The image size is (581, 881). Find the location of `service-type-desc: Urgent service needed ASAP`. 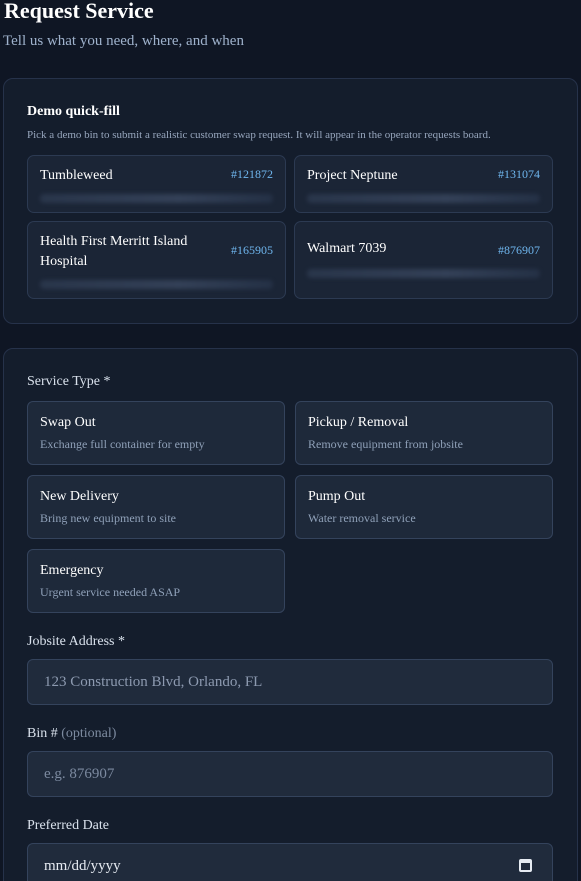

service-type-desc: Urgent service needed ASAP is located at coordinates (110, 592).